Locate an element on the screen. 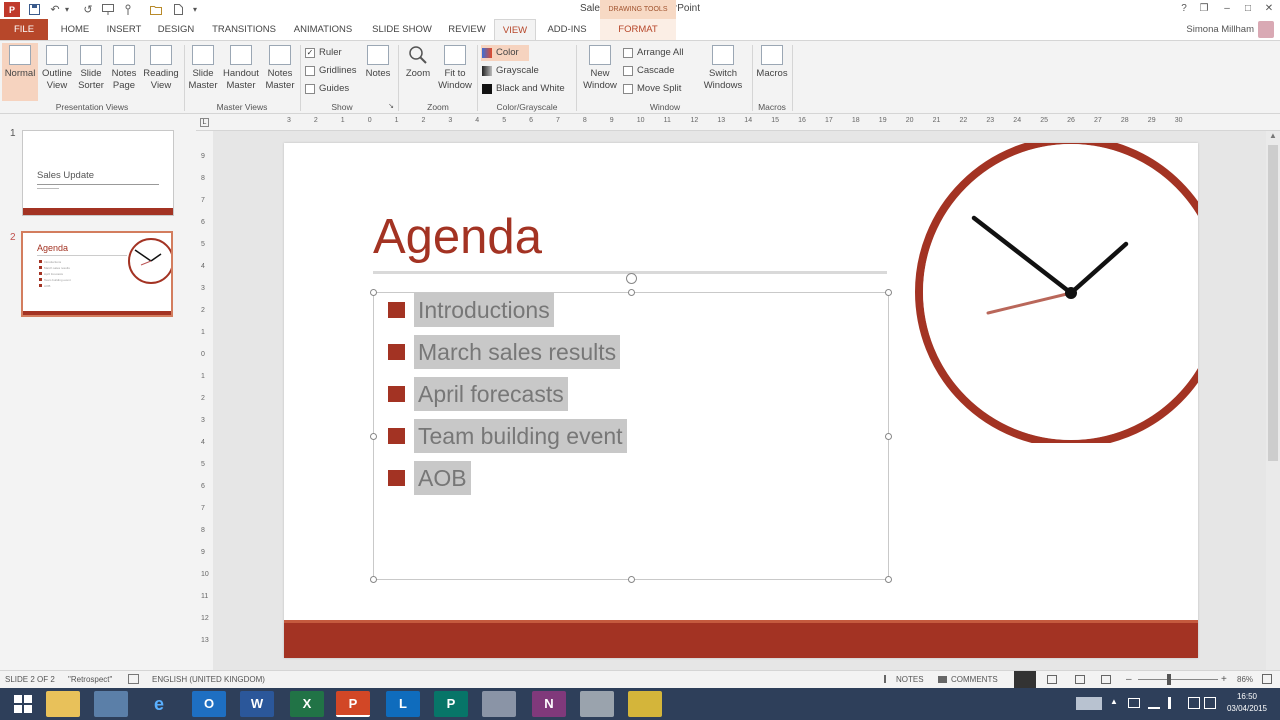 This screenshot has width=1280, height=720. language-bar-icon is located at coordinates (1210, 703).